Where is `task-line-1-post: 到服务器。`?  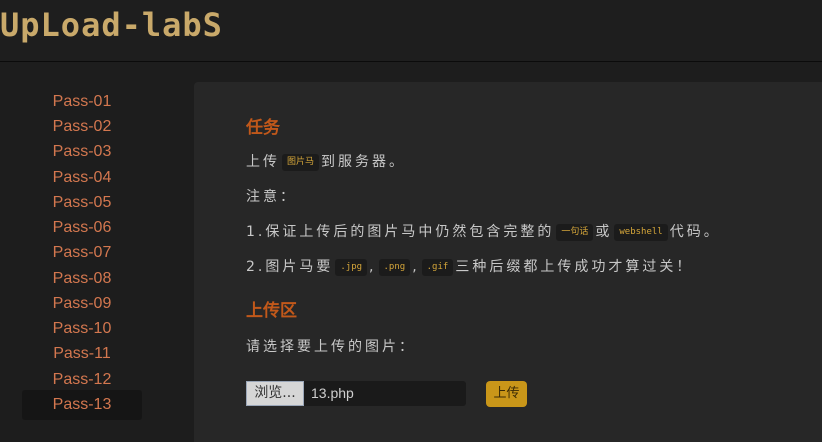
task-line-1-post: 到服务器。 is located at coordinates (364, 162).